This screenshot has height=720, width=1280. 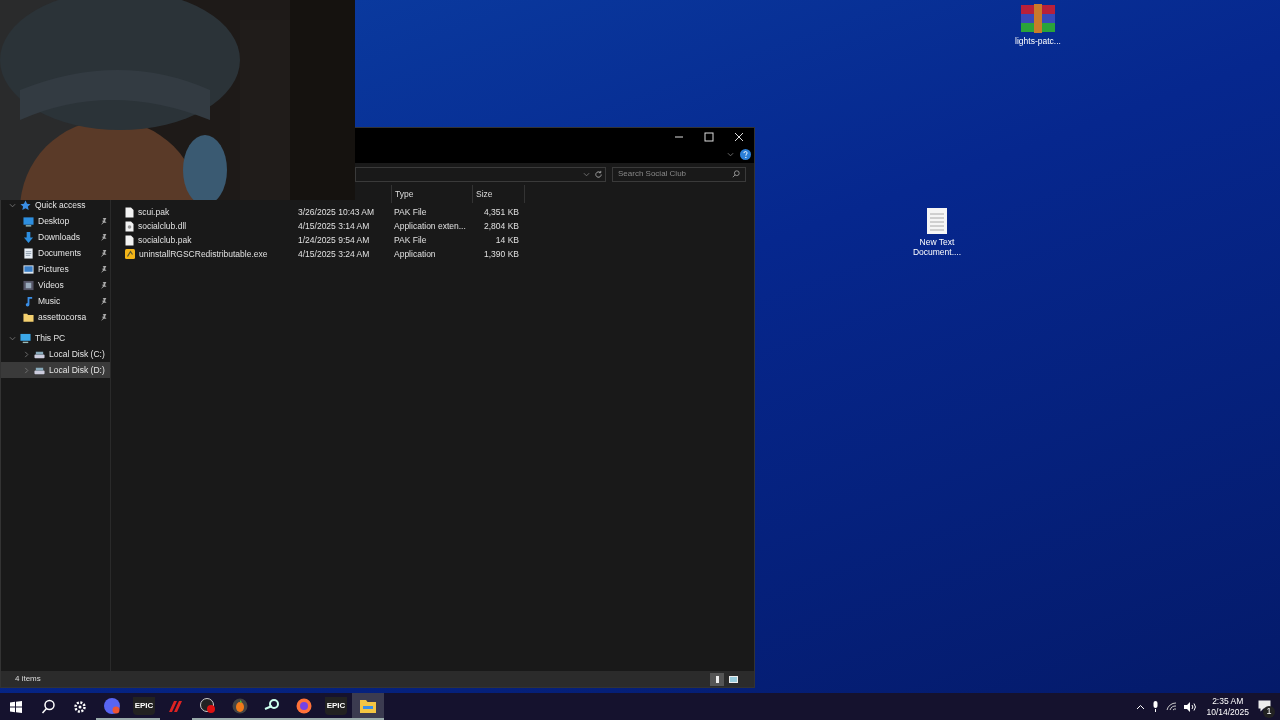 I want to click on star-icon, so click(x=25, y=205).